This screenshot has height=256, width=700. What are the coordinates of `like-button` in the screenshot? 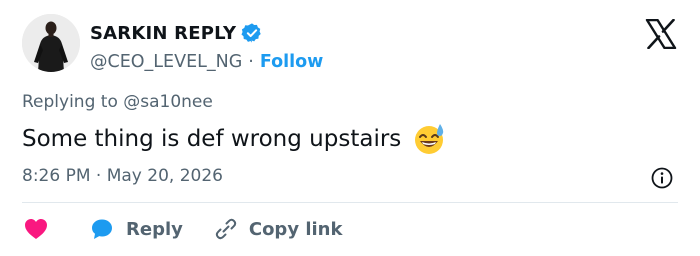 It's located at (36, 229).